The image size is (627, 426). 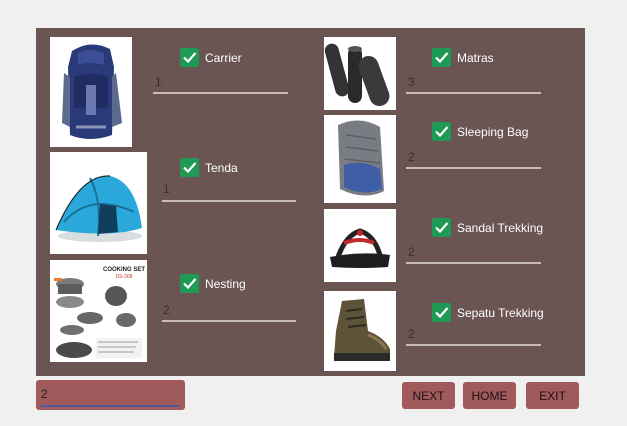 What do you see at coordinates (428, 395) in the screenshot?
I see `next-button: NEXT` at bounding box center [428, 395].